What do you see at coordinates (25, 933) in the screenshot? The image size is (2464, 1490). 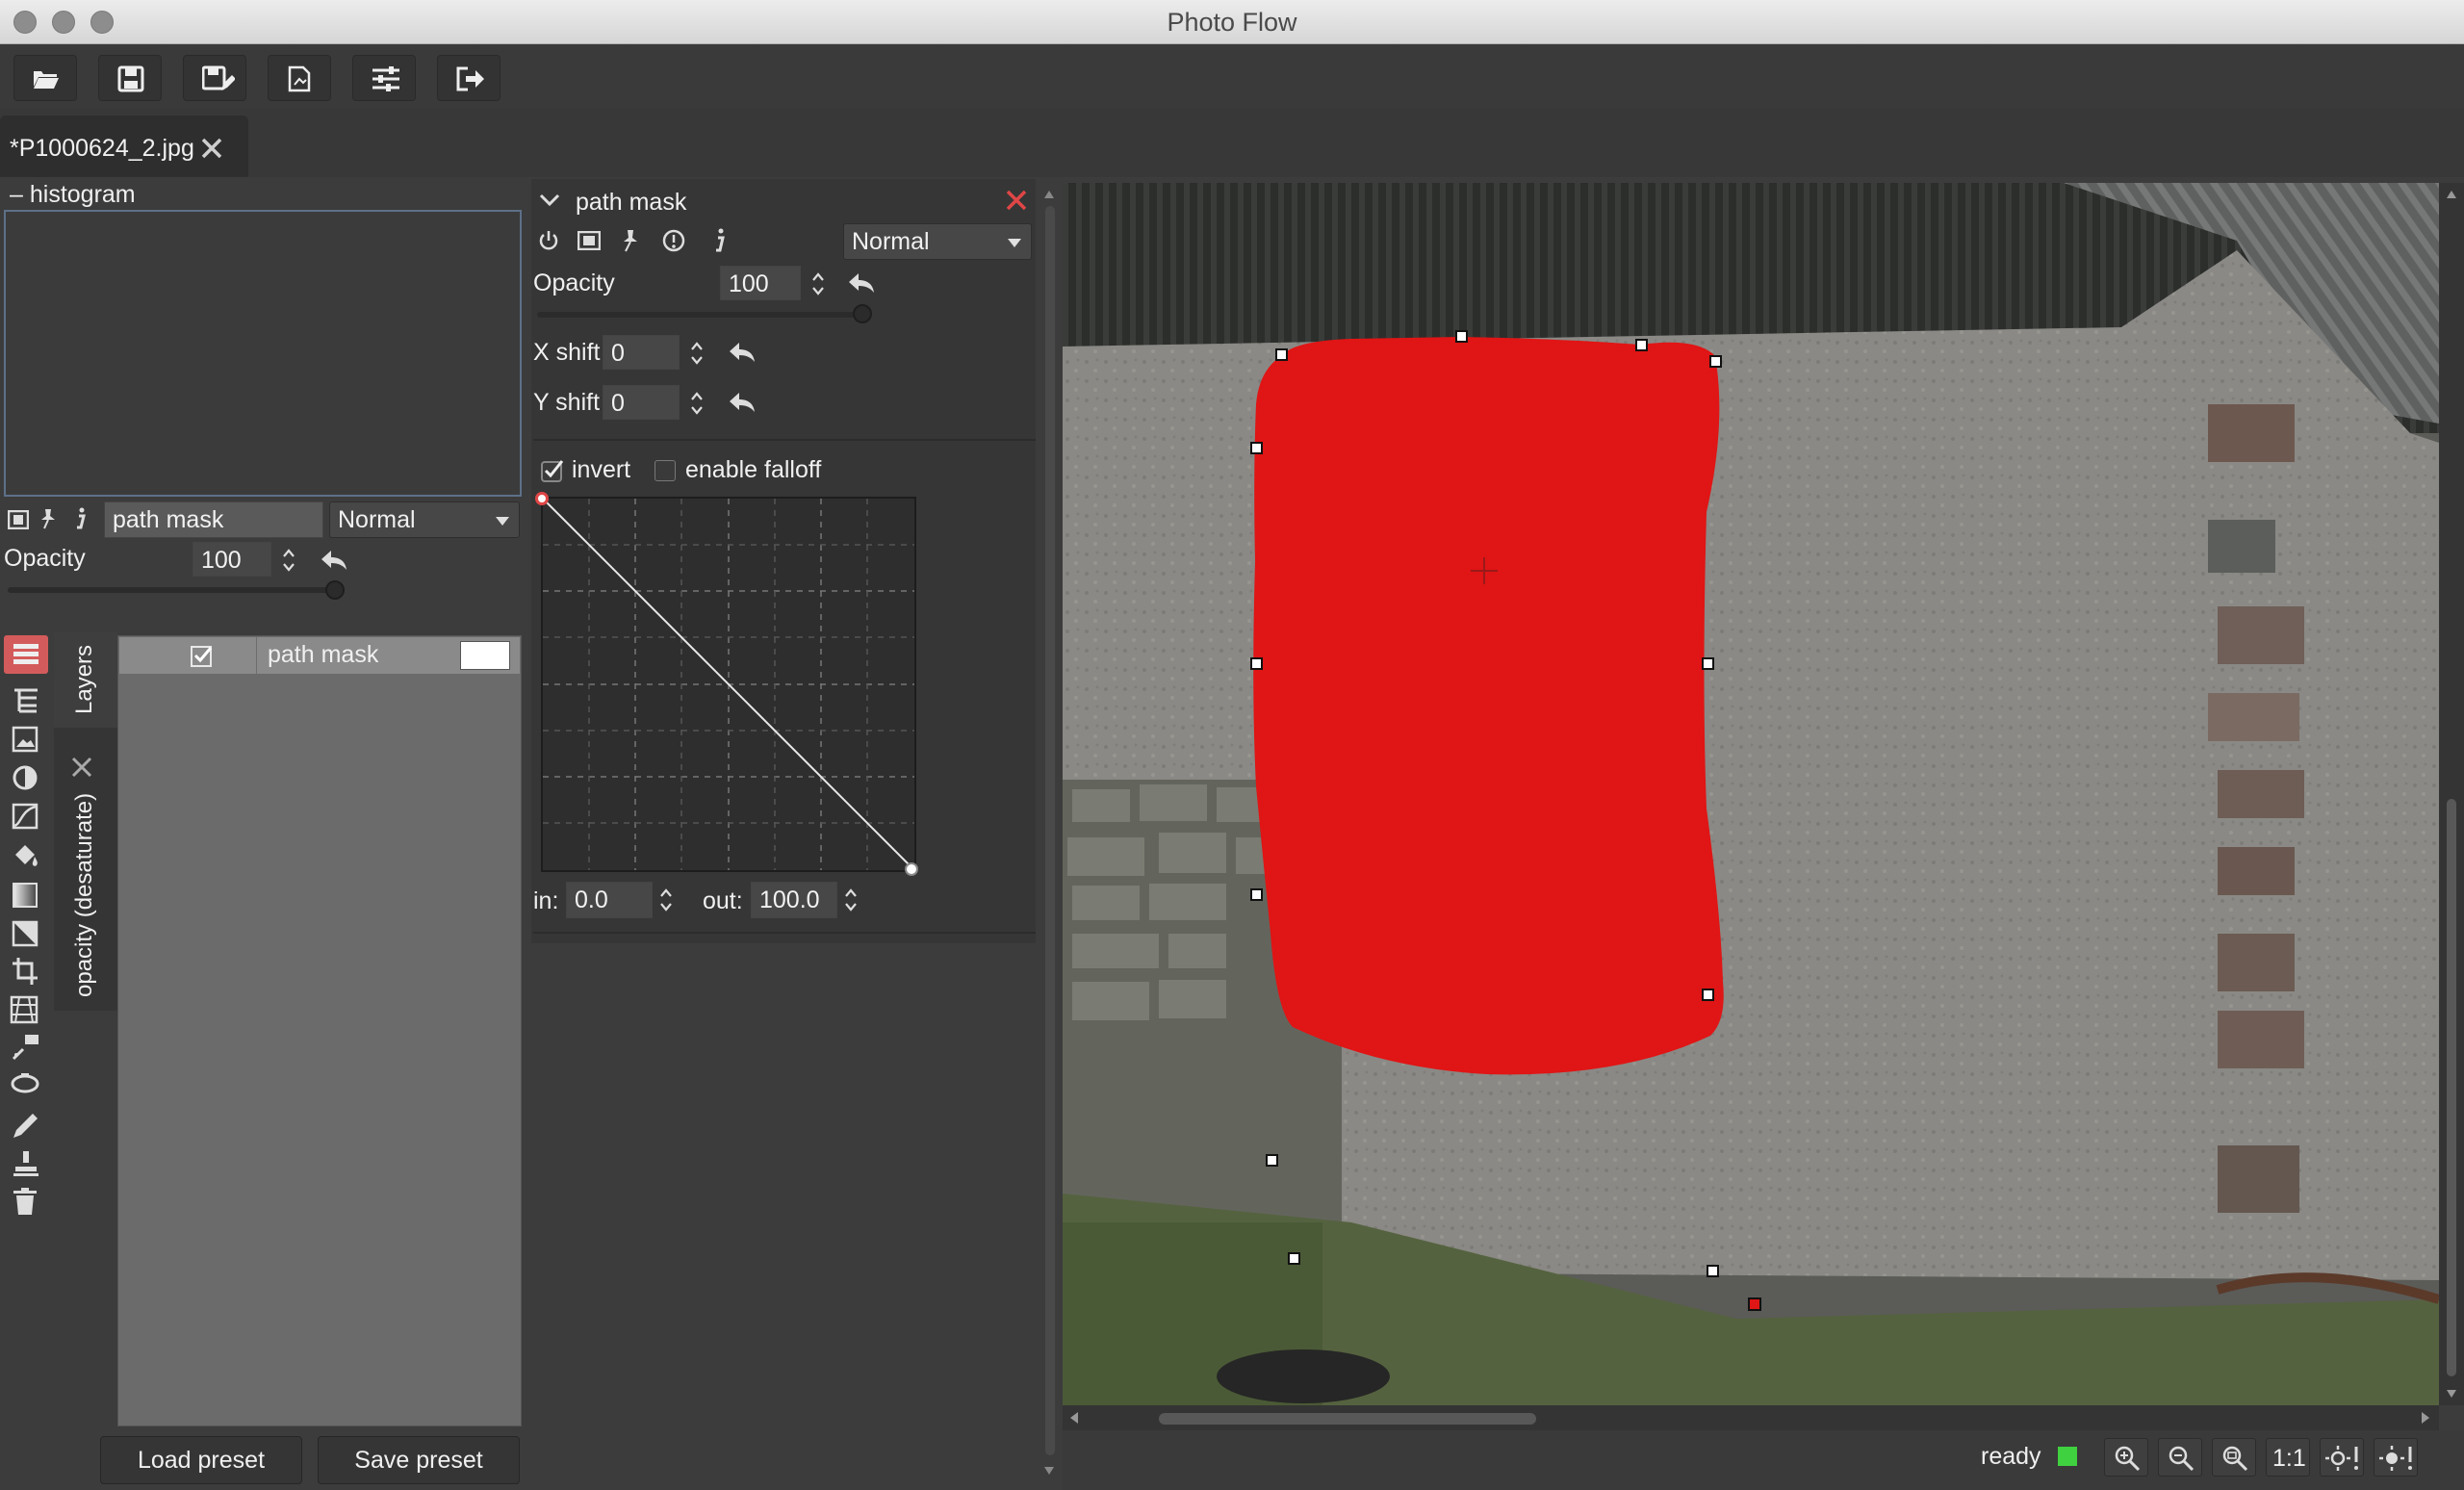 I see `diagonal-icon` at bounding box center [25, 933].